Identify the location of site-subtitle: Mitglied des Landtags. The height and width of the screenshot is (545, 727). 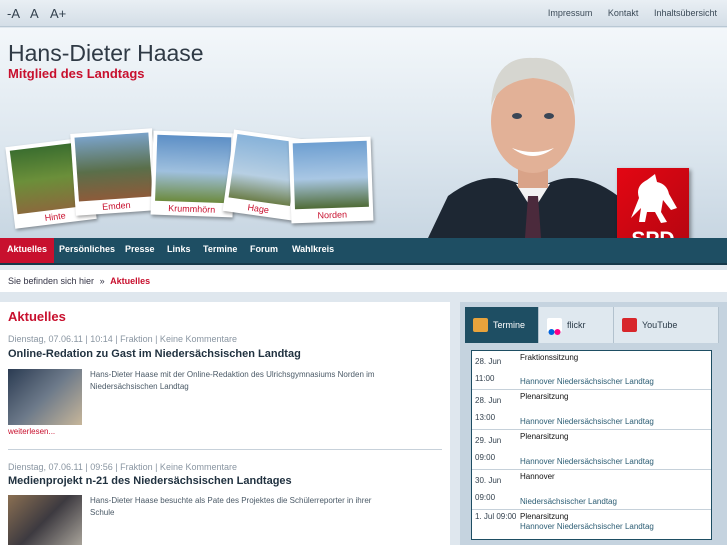
(76, 73).